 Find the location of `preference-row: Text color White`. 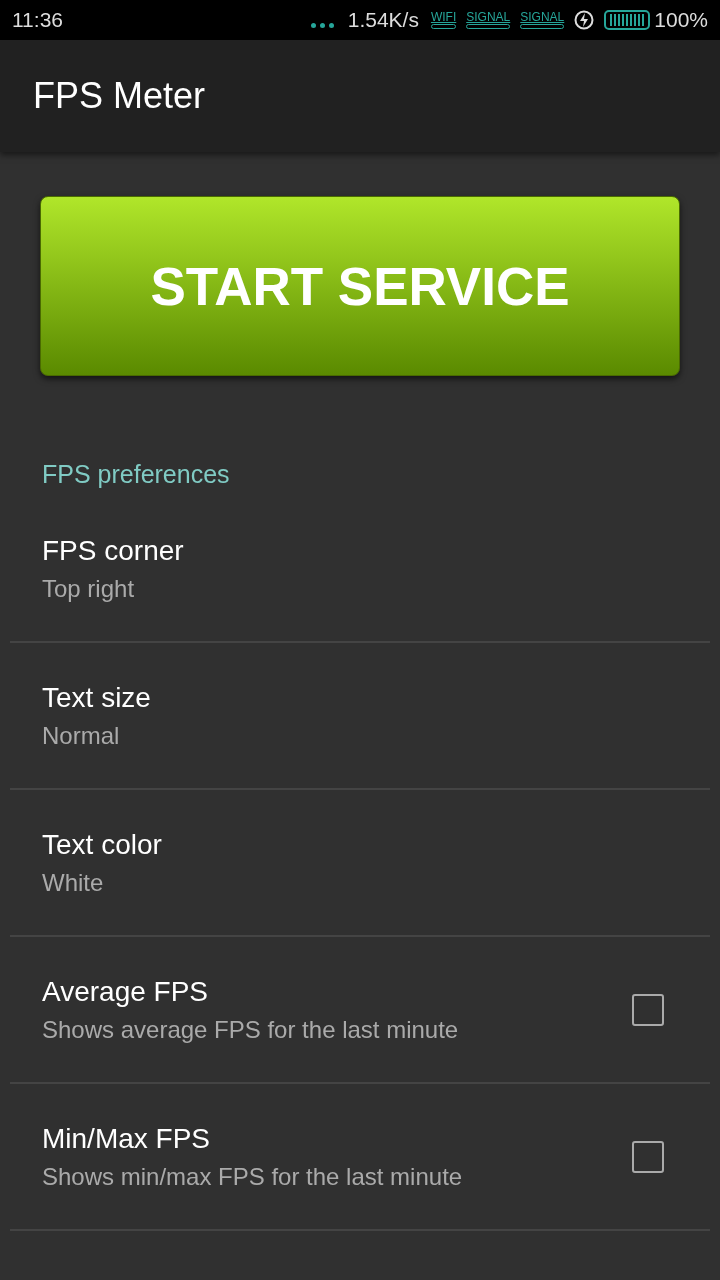

preference-row: Text color White is located at coordinates (360, 863).